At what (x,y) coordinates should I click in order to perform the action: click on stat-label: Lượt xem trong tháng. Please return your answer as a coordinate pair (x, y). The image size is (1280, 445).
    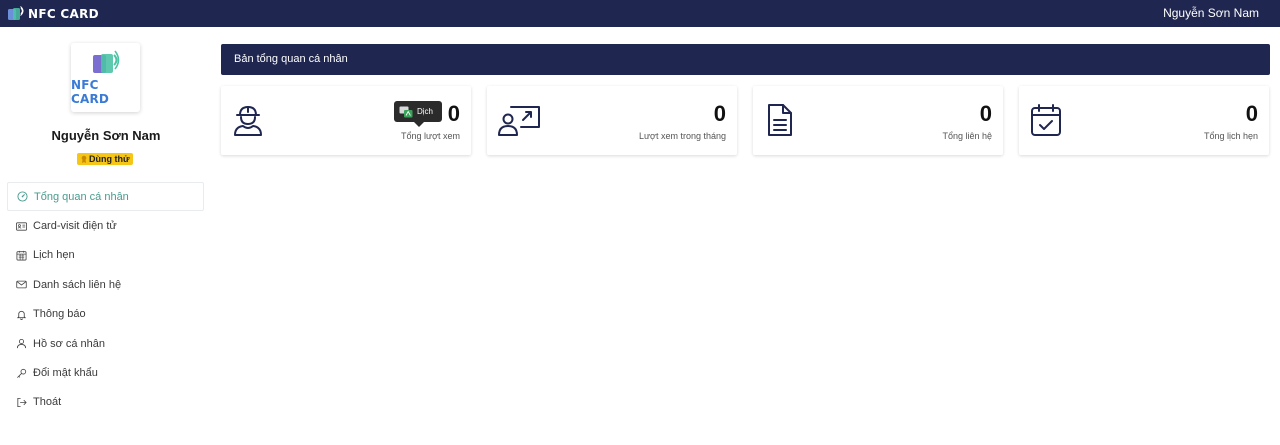
    Looking at the image, I should click on (682, 136).